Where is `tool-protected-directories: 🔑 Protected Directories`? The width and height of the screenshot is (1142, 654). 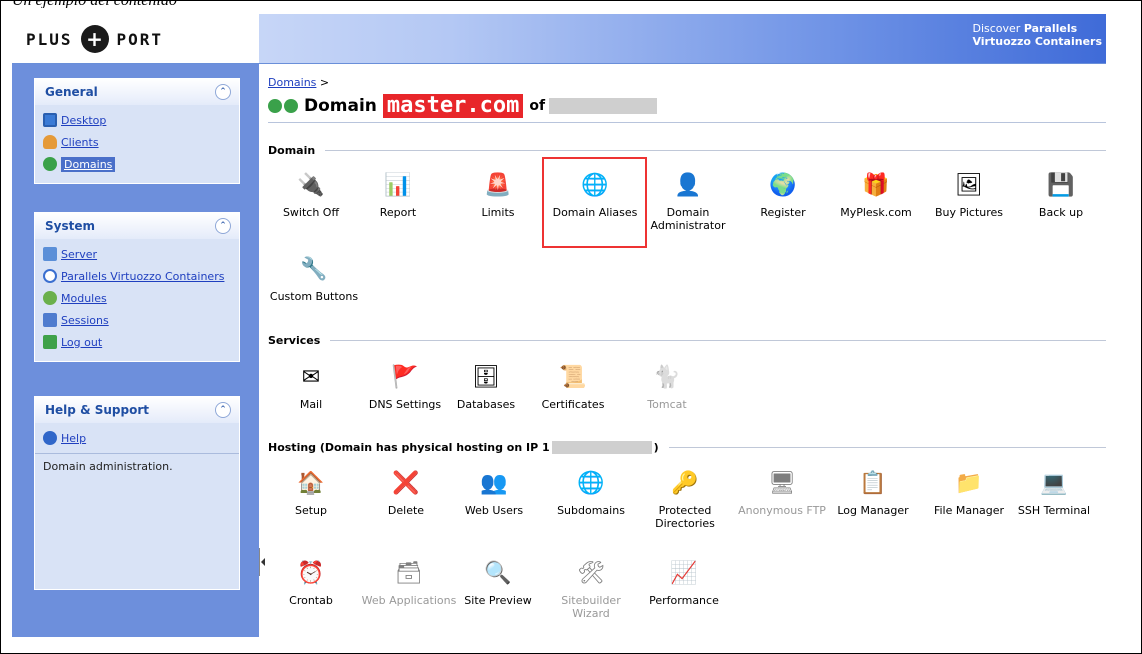
tool-protected-directories: 🔑 Protected Directories is located at coordinates (685, 499).